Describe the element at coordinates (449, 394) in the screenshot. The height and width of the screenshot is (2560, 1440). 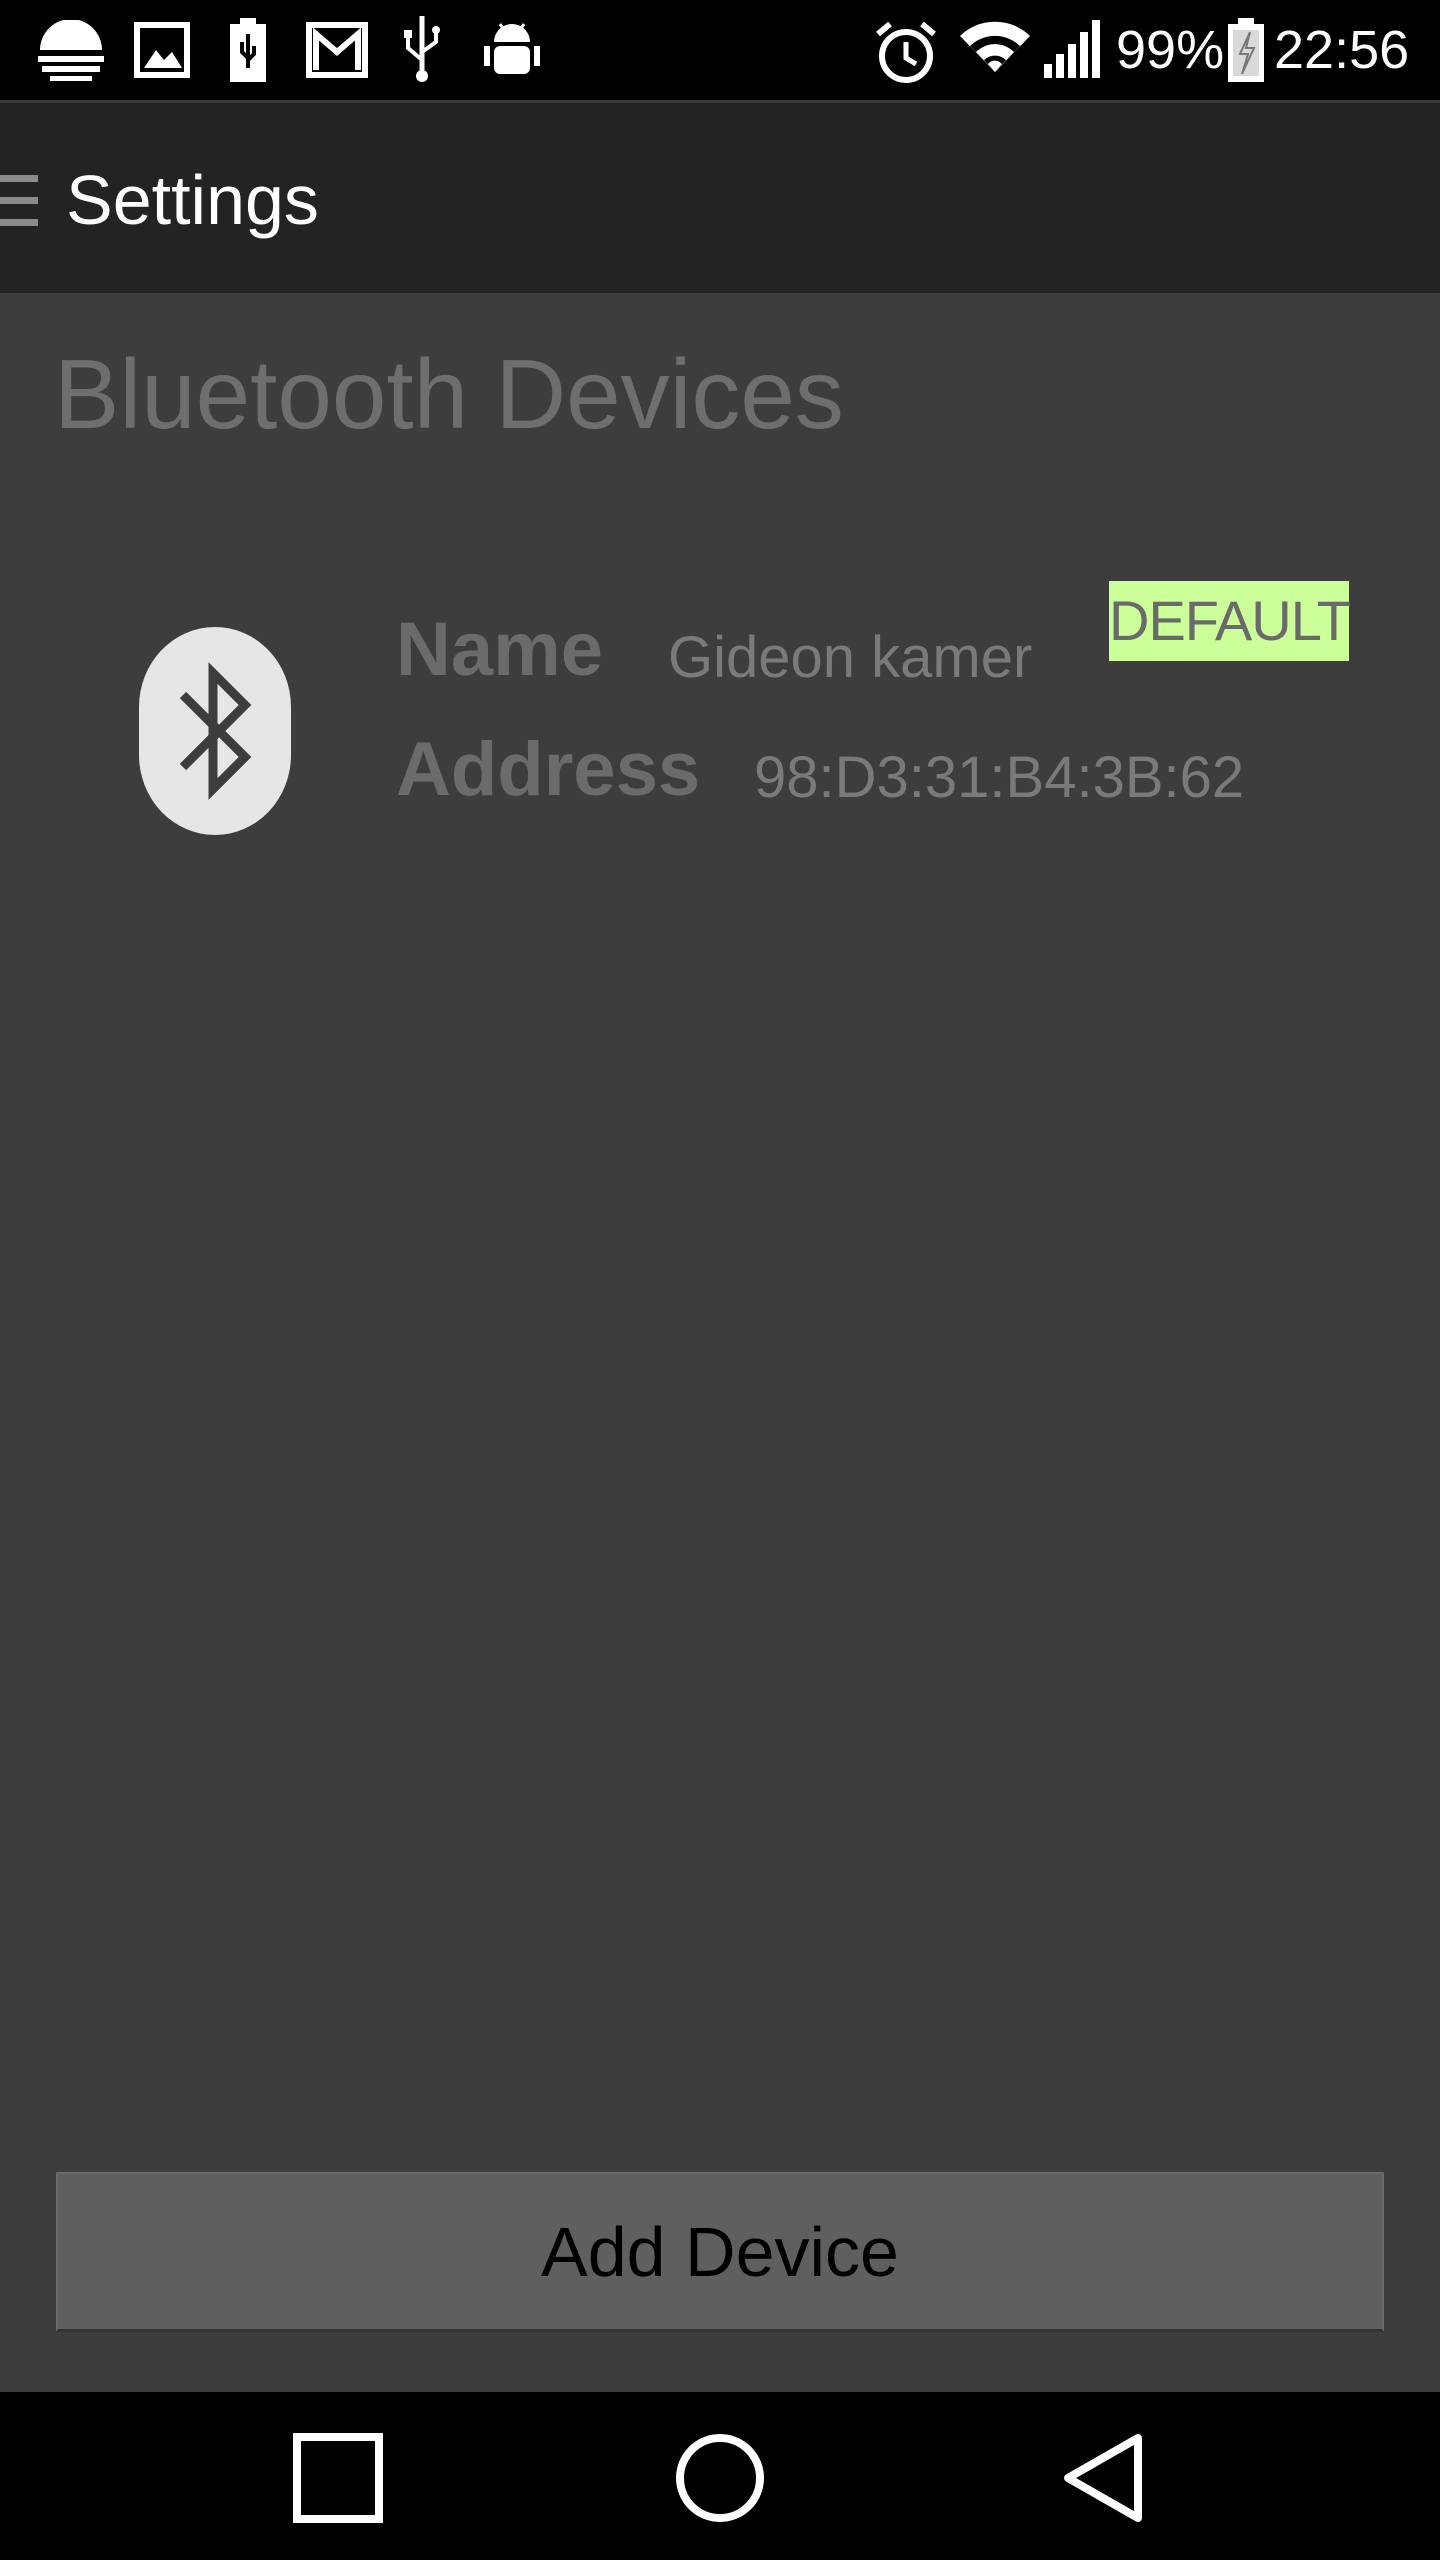
I see `section-title: Bluetooth Devices` at that location.